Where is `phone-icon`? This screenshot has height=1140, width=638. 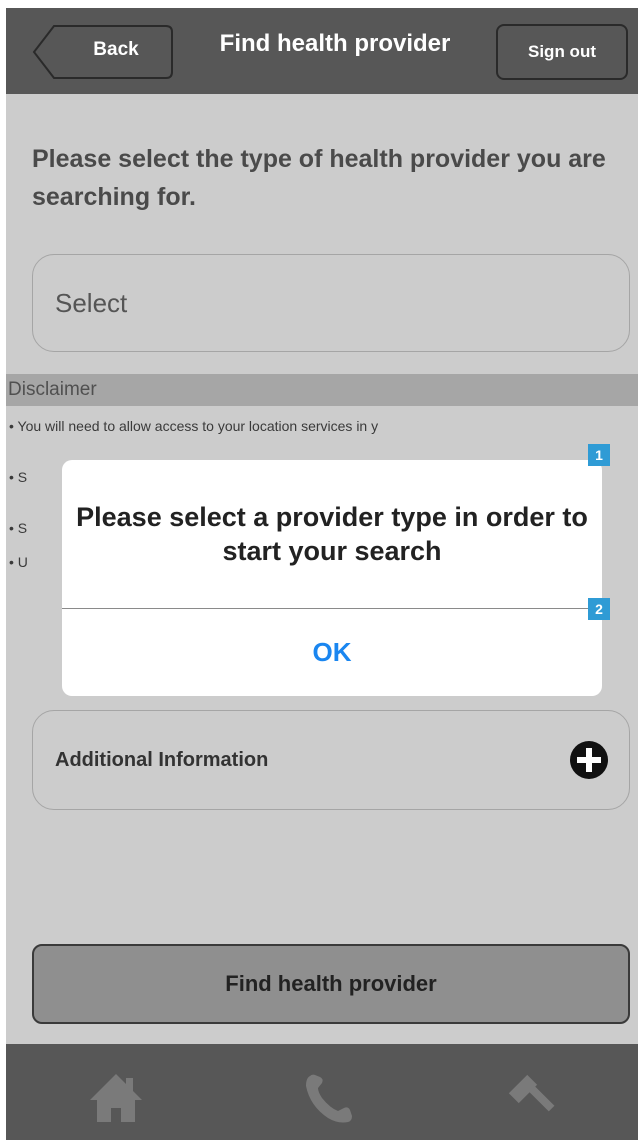 phone-icon is located at coordinates (330, 1098).